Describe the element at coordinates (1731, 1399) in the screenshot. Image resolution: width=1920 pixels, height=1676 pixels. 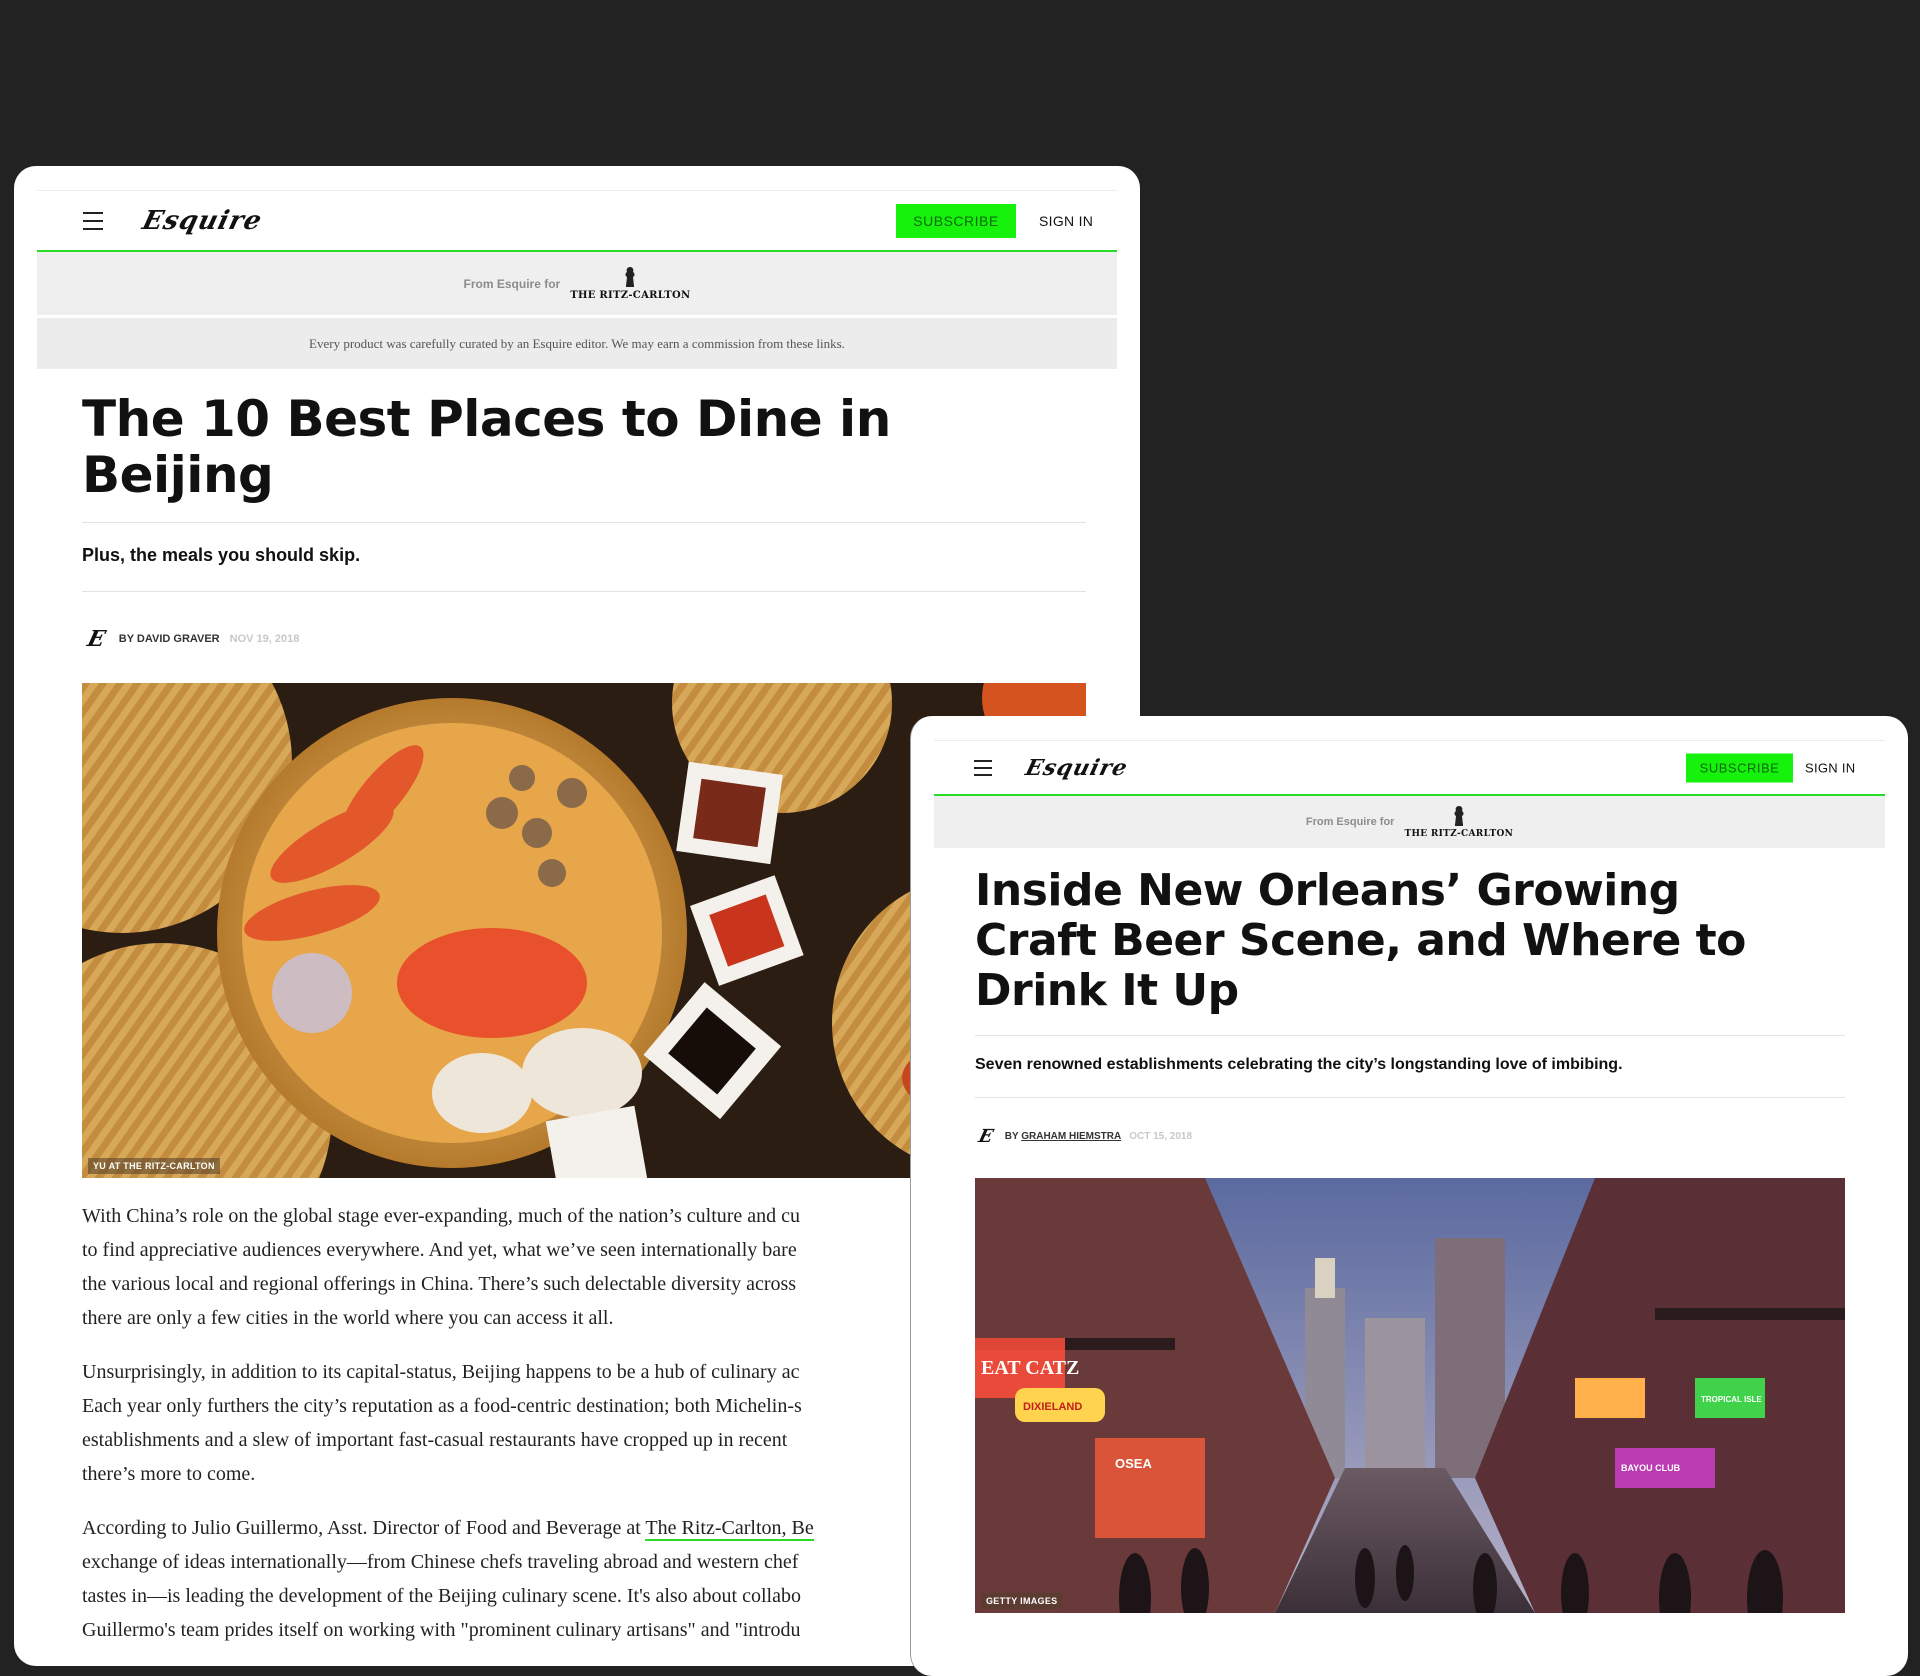
I see `sign-tropical-isle: TROPICAL ISLE` at that location.